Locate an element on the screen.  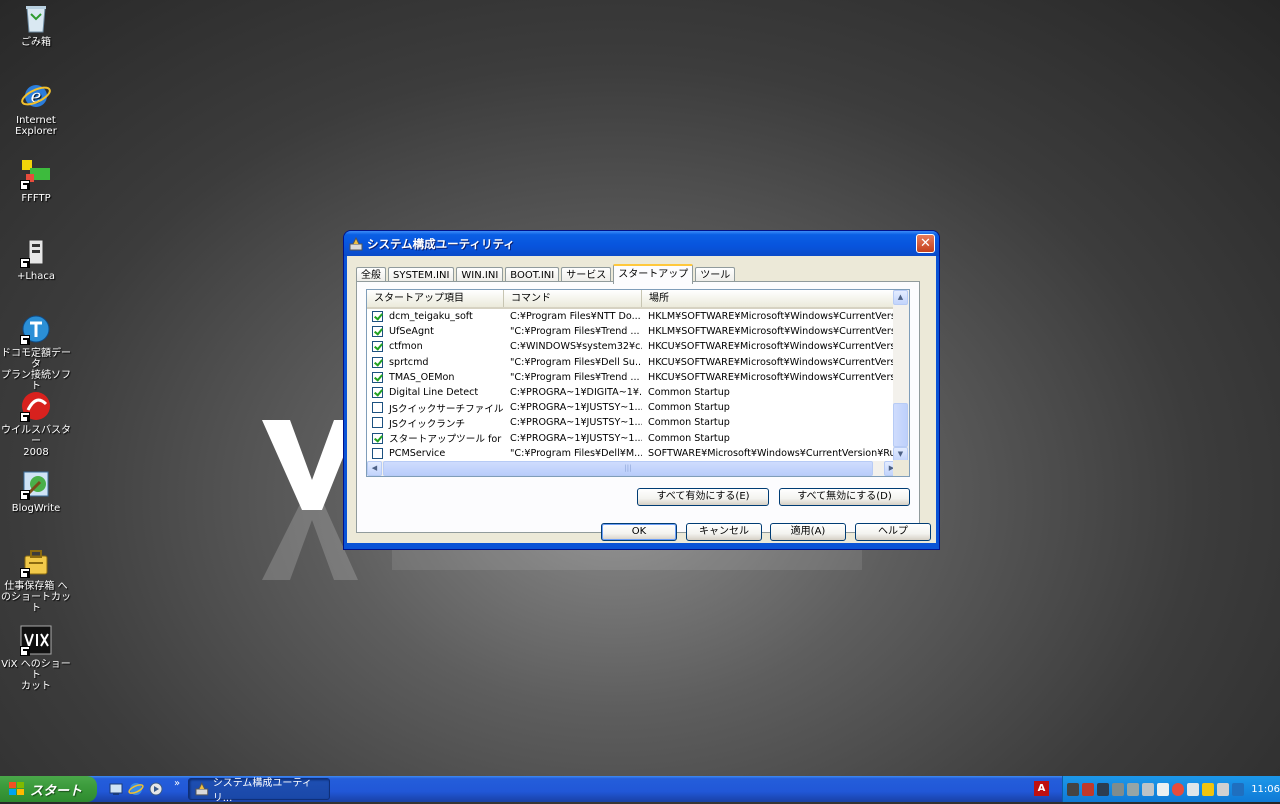
scroll-up-button: ▲ is located at coordinates (900, 297).